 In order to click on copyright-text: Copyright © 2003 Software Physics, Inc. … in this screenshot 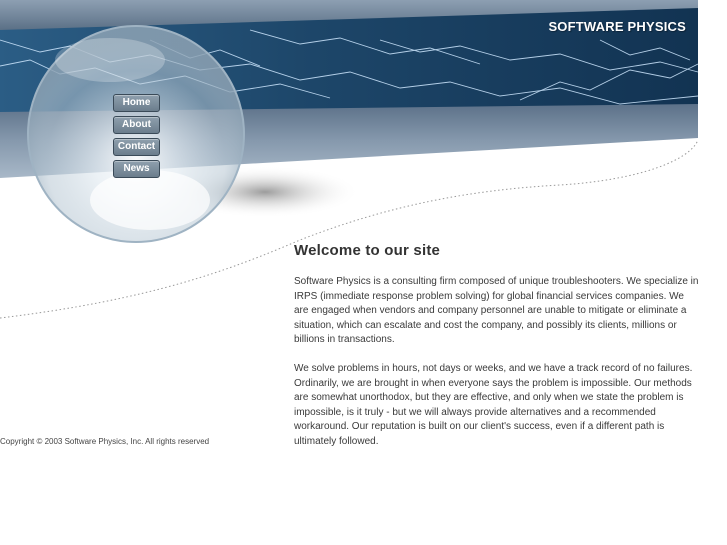, I will do `click(105, 441)`.